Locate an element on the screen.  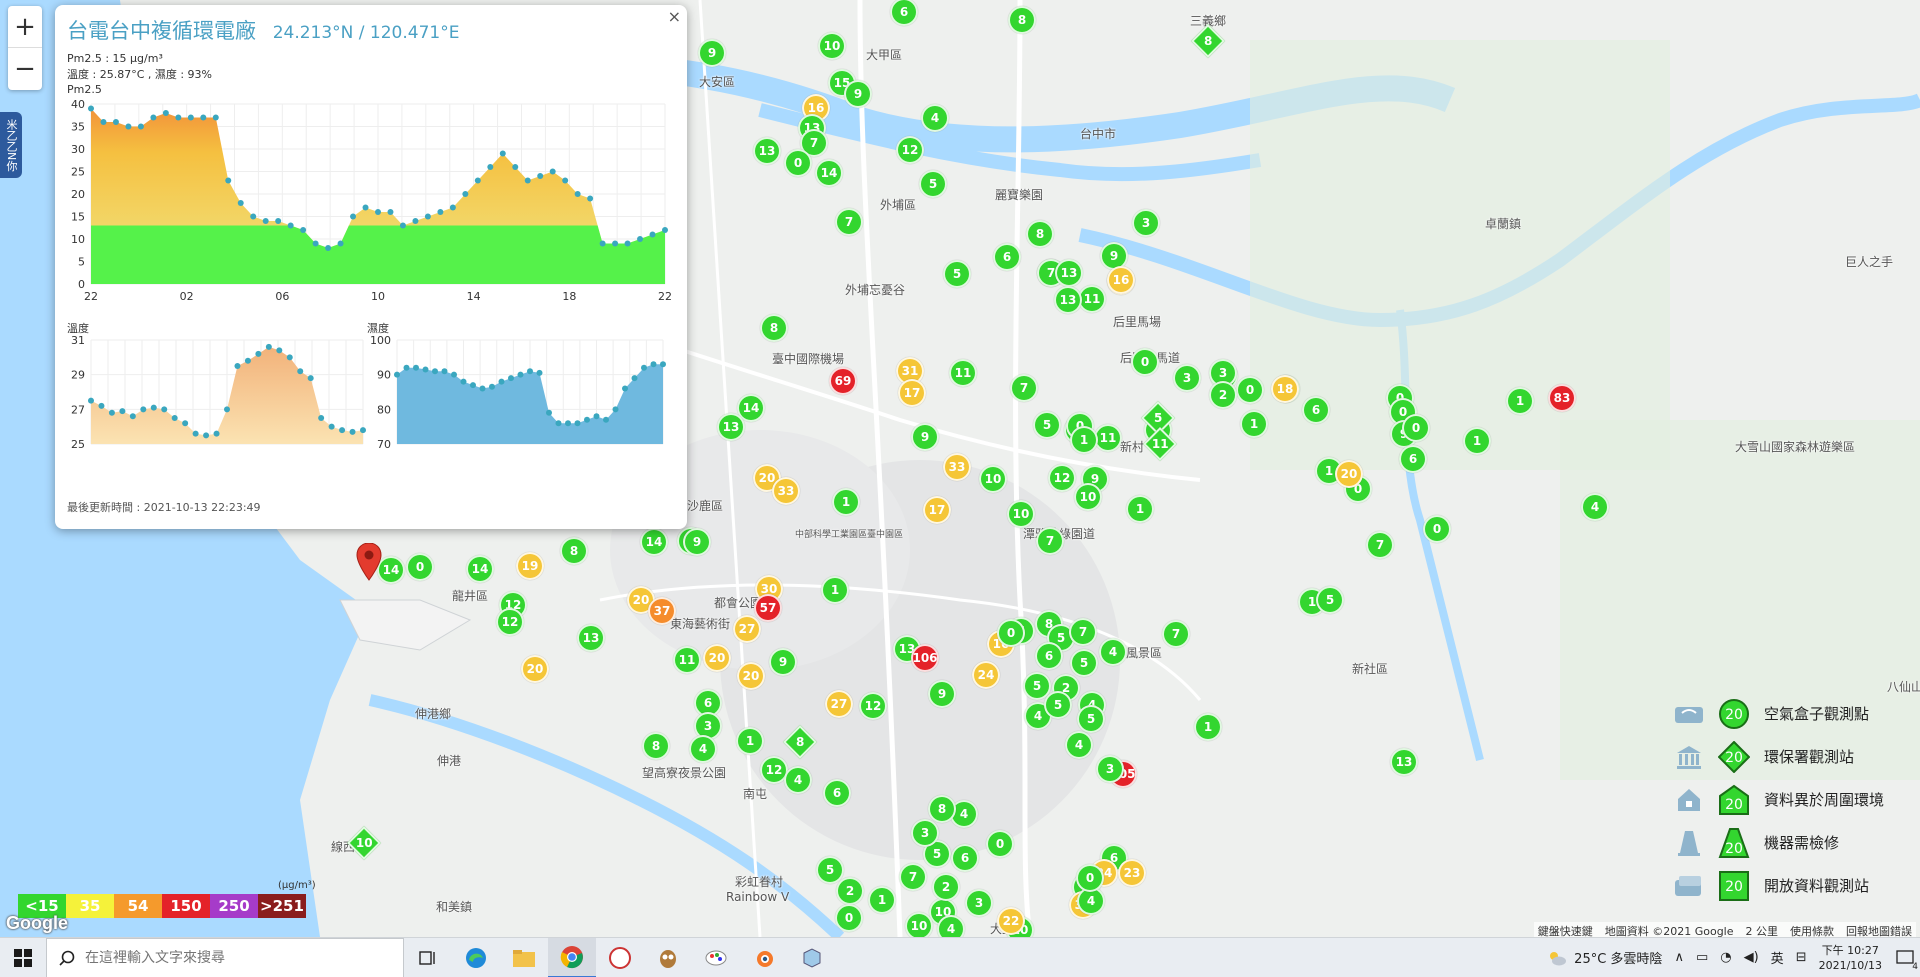
notification-center-button: 4 is located at coordinates (1905, 958).